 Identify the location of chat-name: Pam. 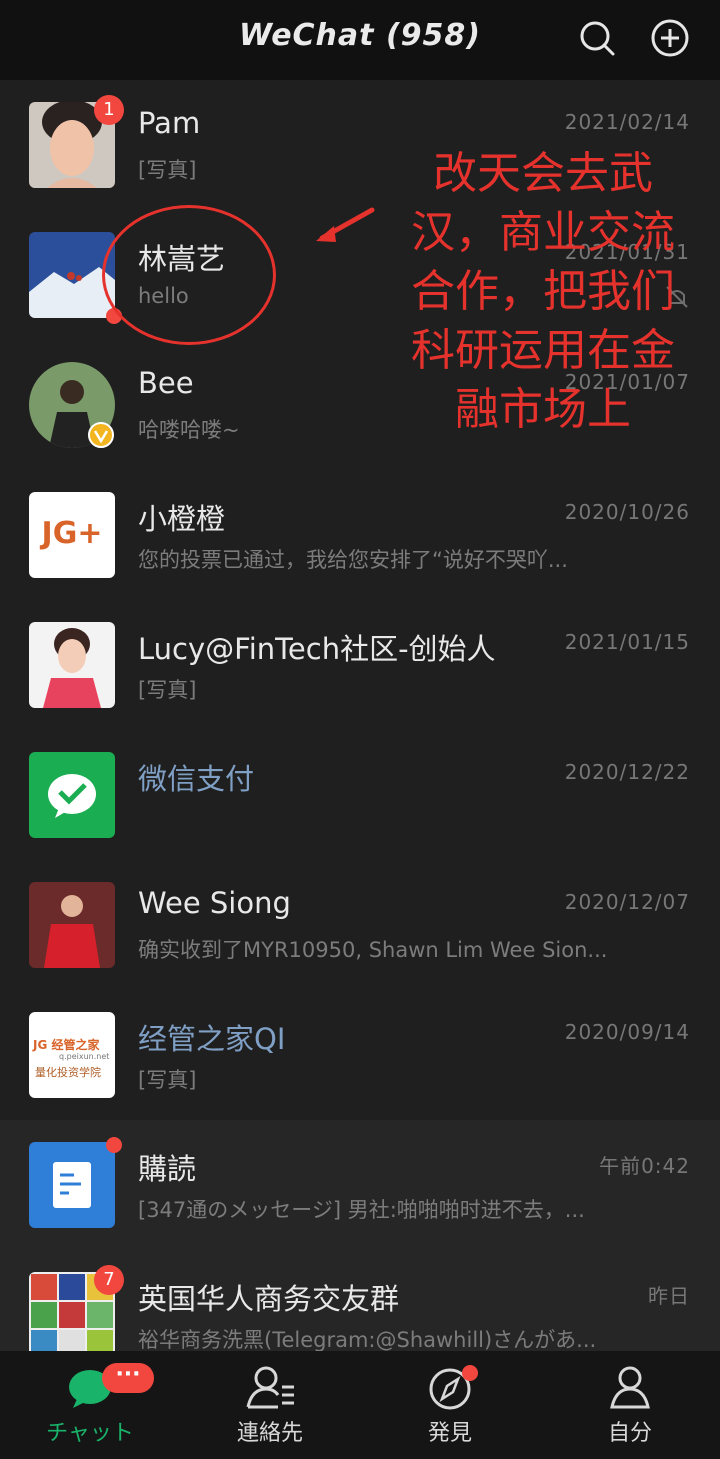
(169, 123).